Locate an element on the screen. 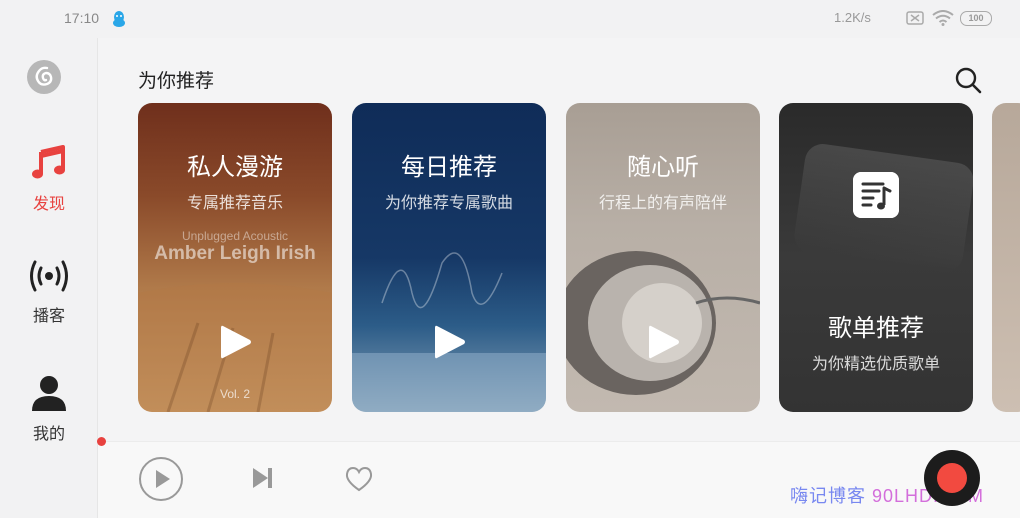  now-playing-disc is located at coordinates (952, 478).